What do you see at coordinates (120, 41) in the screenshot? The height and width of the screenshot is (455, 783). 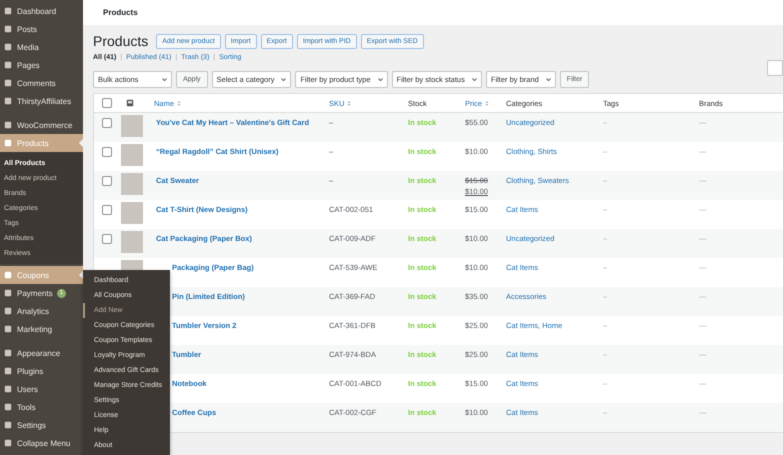 I see `page-title: Products` at bounding box center [120, 41].